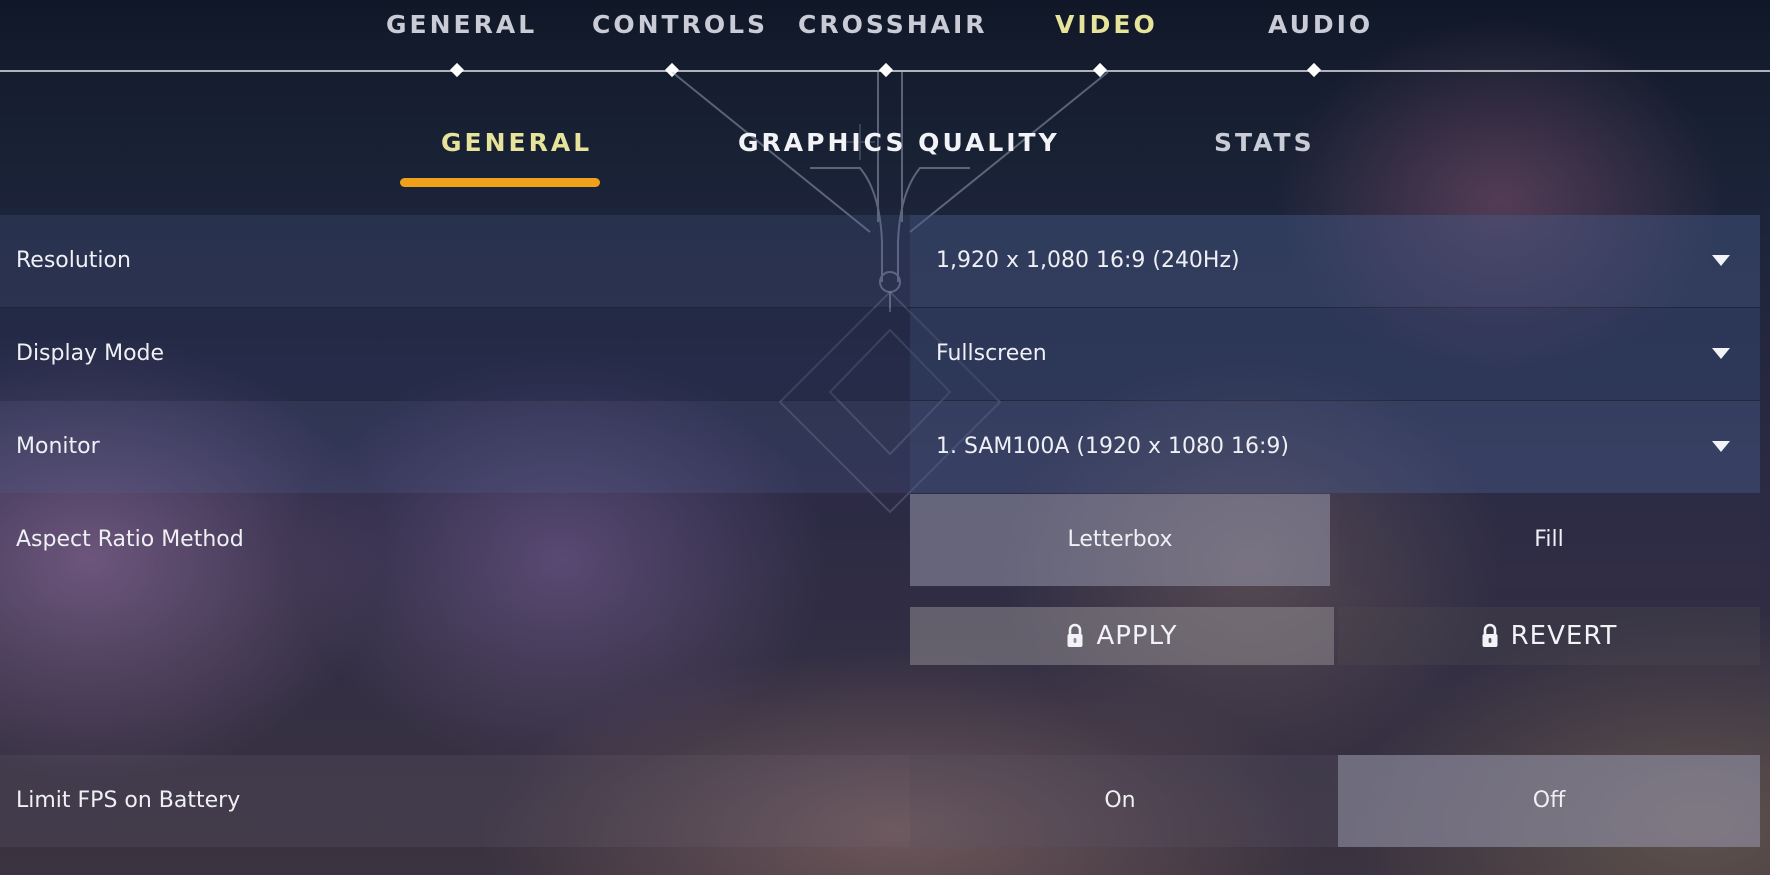 The height and width of the screenshot is (875, 1770). What do you see at coordinates (899, 142) in the screenshot?
I see `subtab-graphics-quality: GRAPHICS QUALITY` at bounding box center [899, 142].